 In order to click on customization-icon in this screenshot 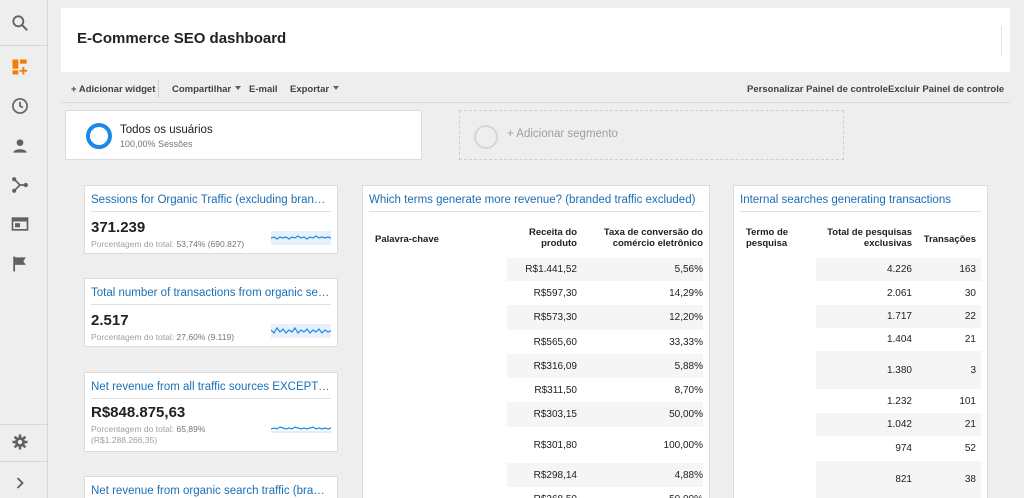, I will do `click(20, 67)`.